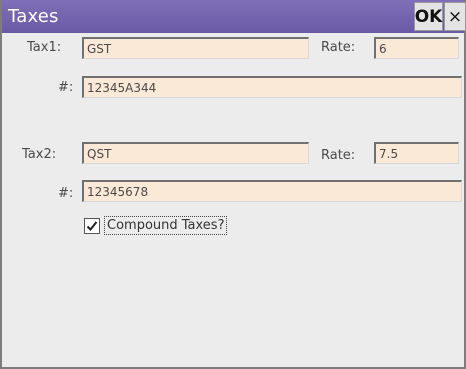  Describe the element at coordinates (44, 47) in the screenshot. I see `tax1-label: Tax1:` at that location.